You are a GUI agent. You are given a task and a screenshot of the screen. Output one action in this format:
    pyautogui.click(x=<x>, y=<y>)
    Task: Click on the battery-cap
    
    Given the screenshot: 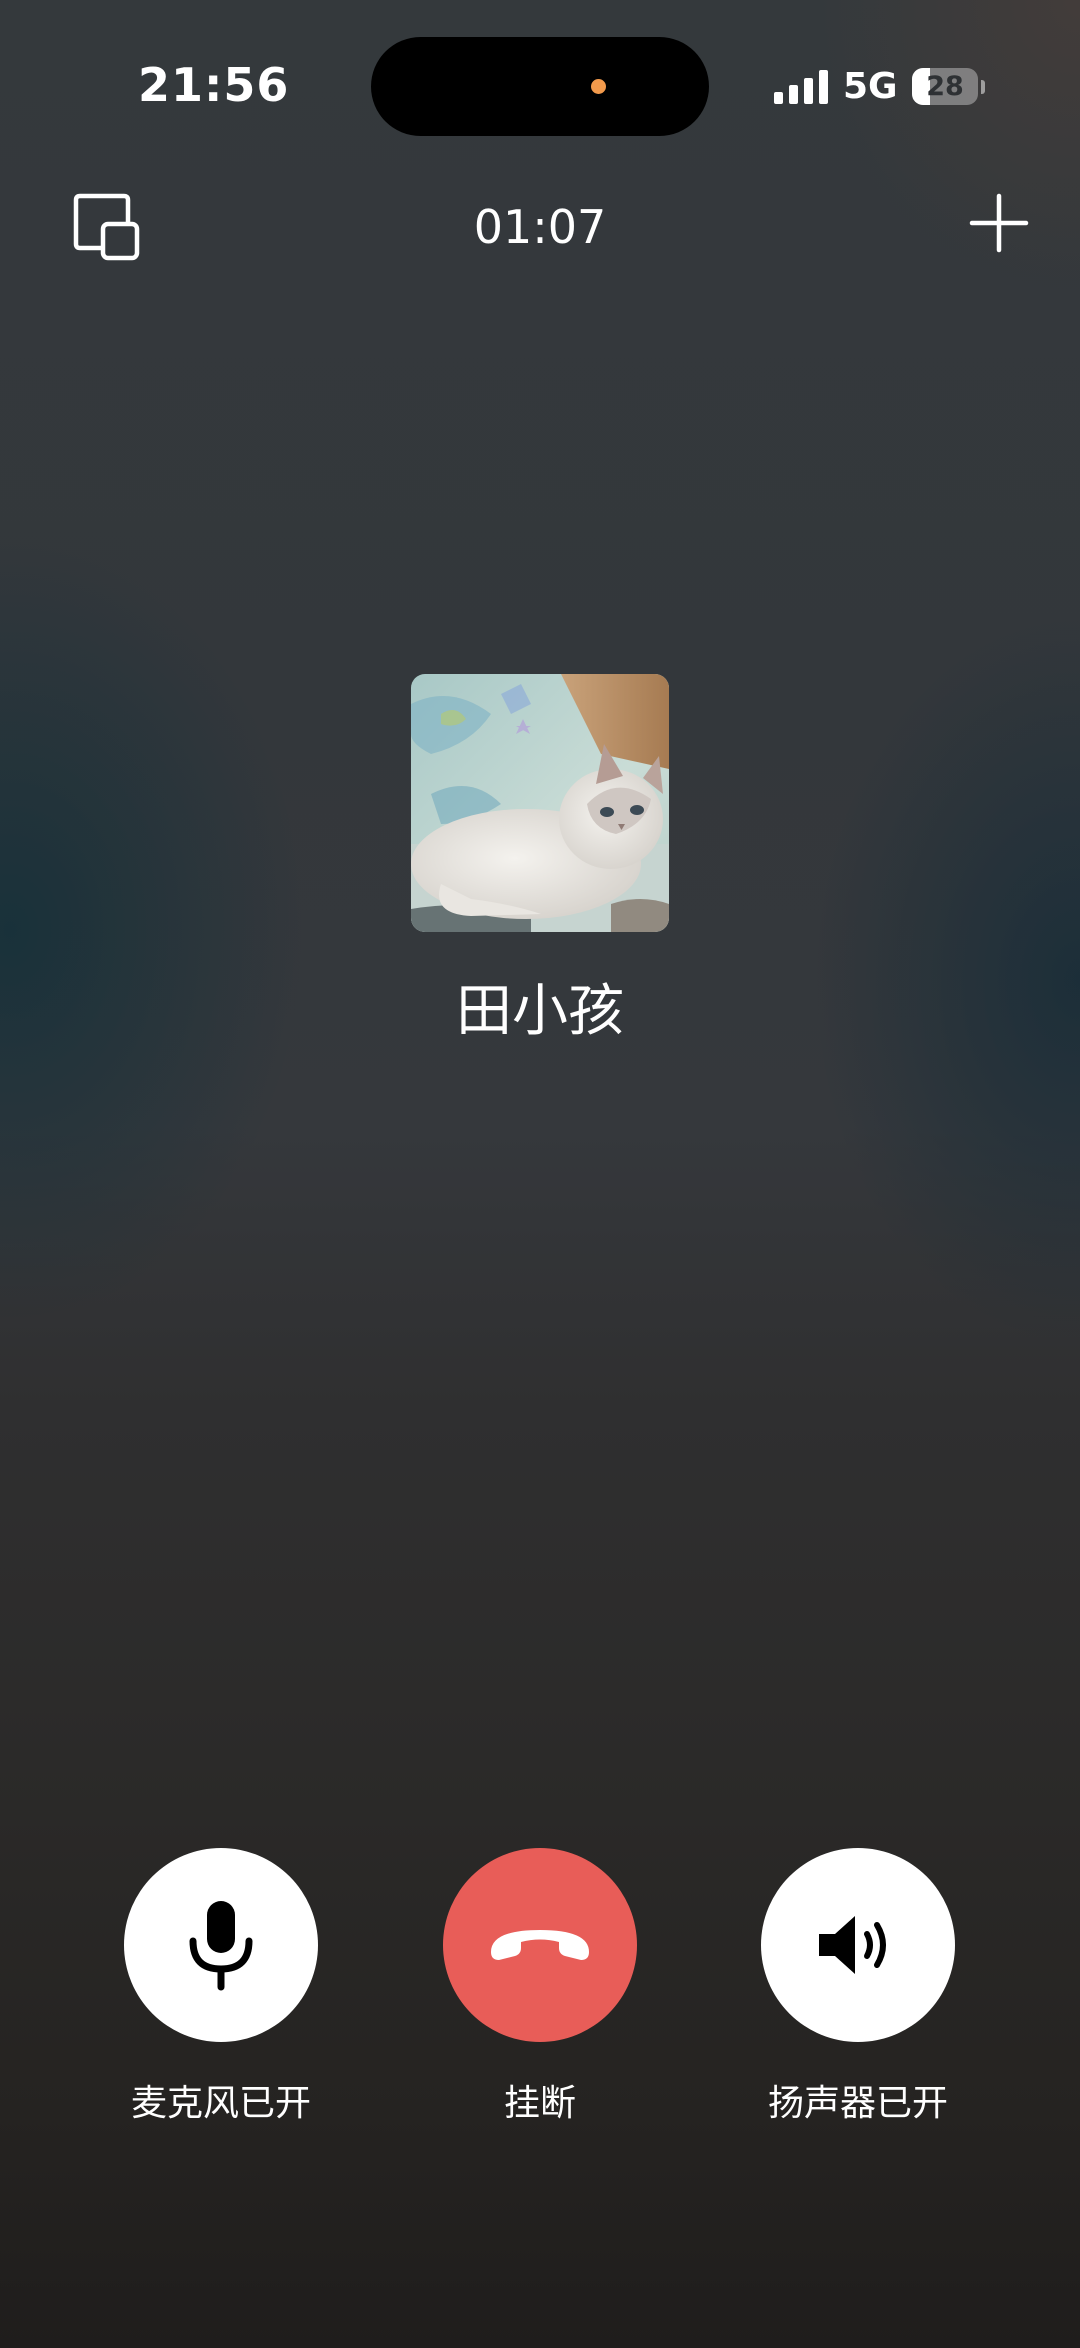 What is the action you would take?
    pyautogui.click(x=983, y=87)
    